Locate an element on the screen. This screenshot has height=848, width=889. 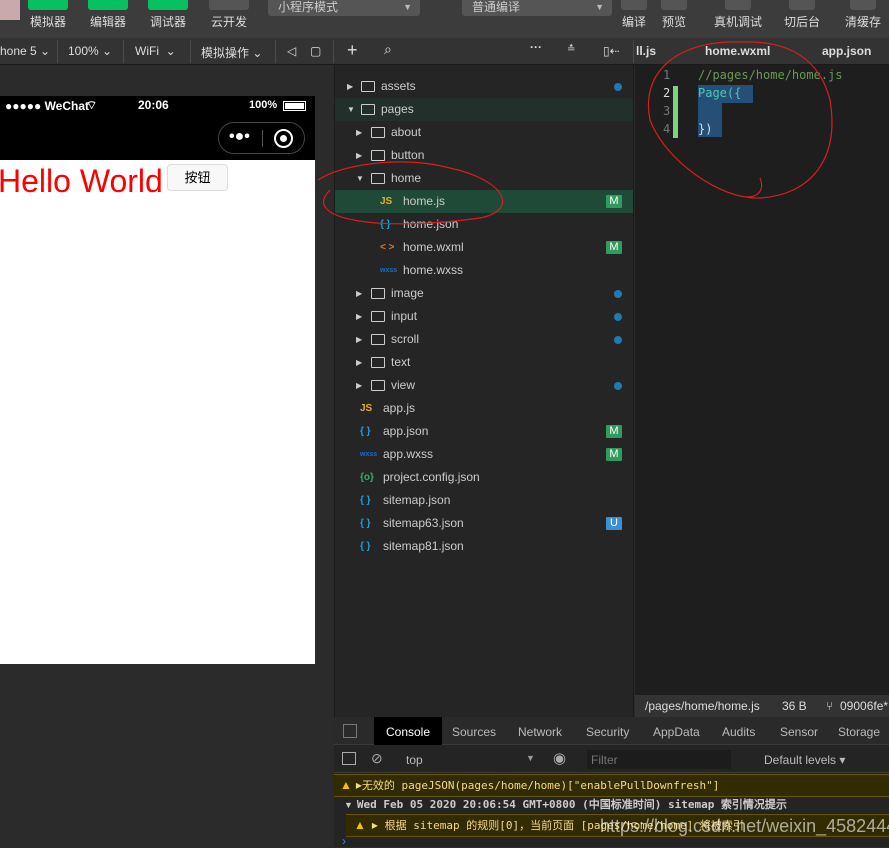
editor-tab: app.json is located at coordinates (846, 51).